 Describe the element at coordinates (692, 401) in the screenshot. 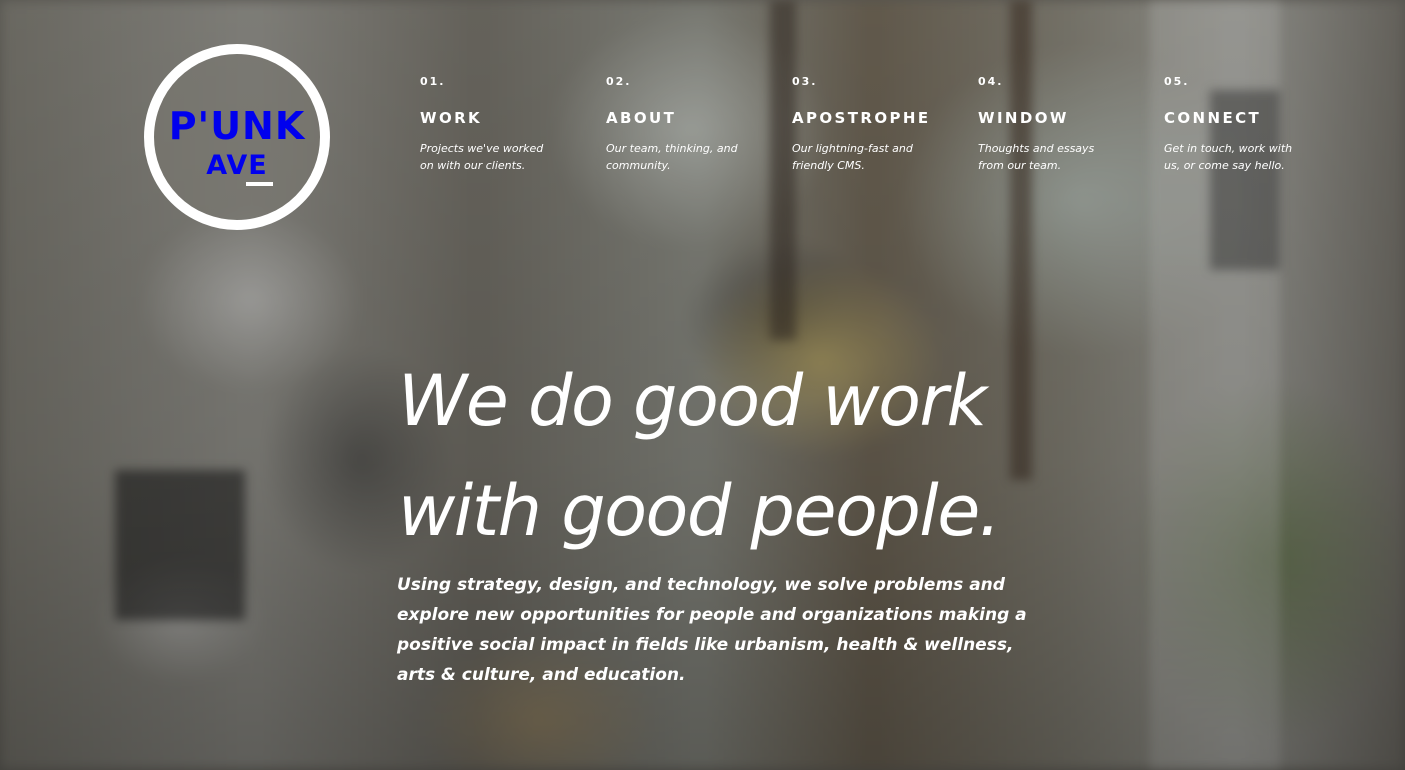

I see `headline-line-1: We do good work` at that location.